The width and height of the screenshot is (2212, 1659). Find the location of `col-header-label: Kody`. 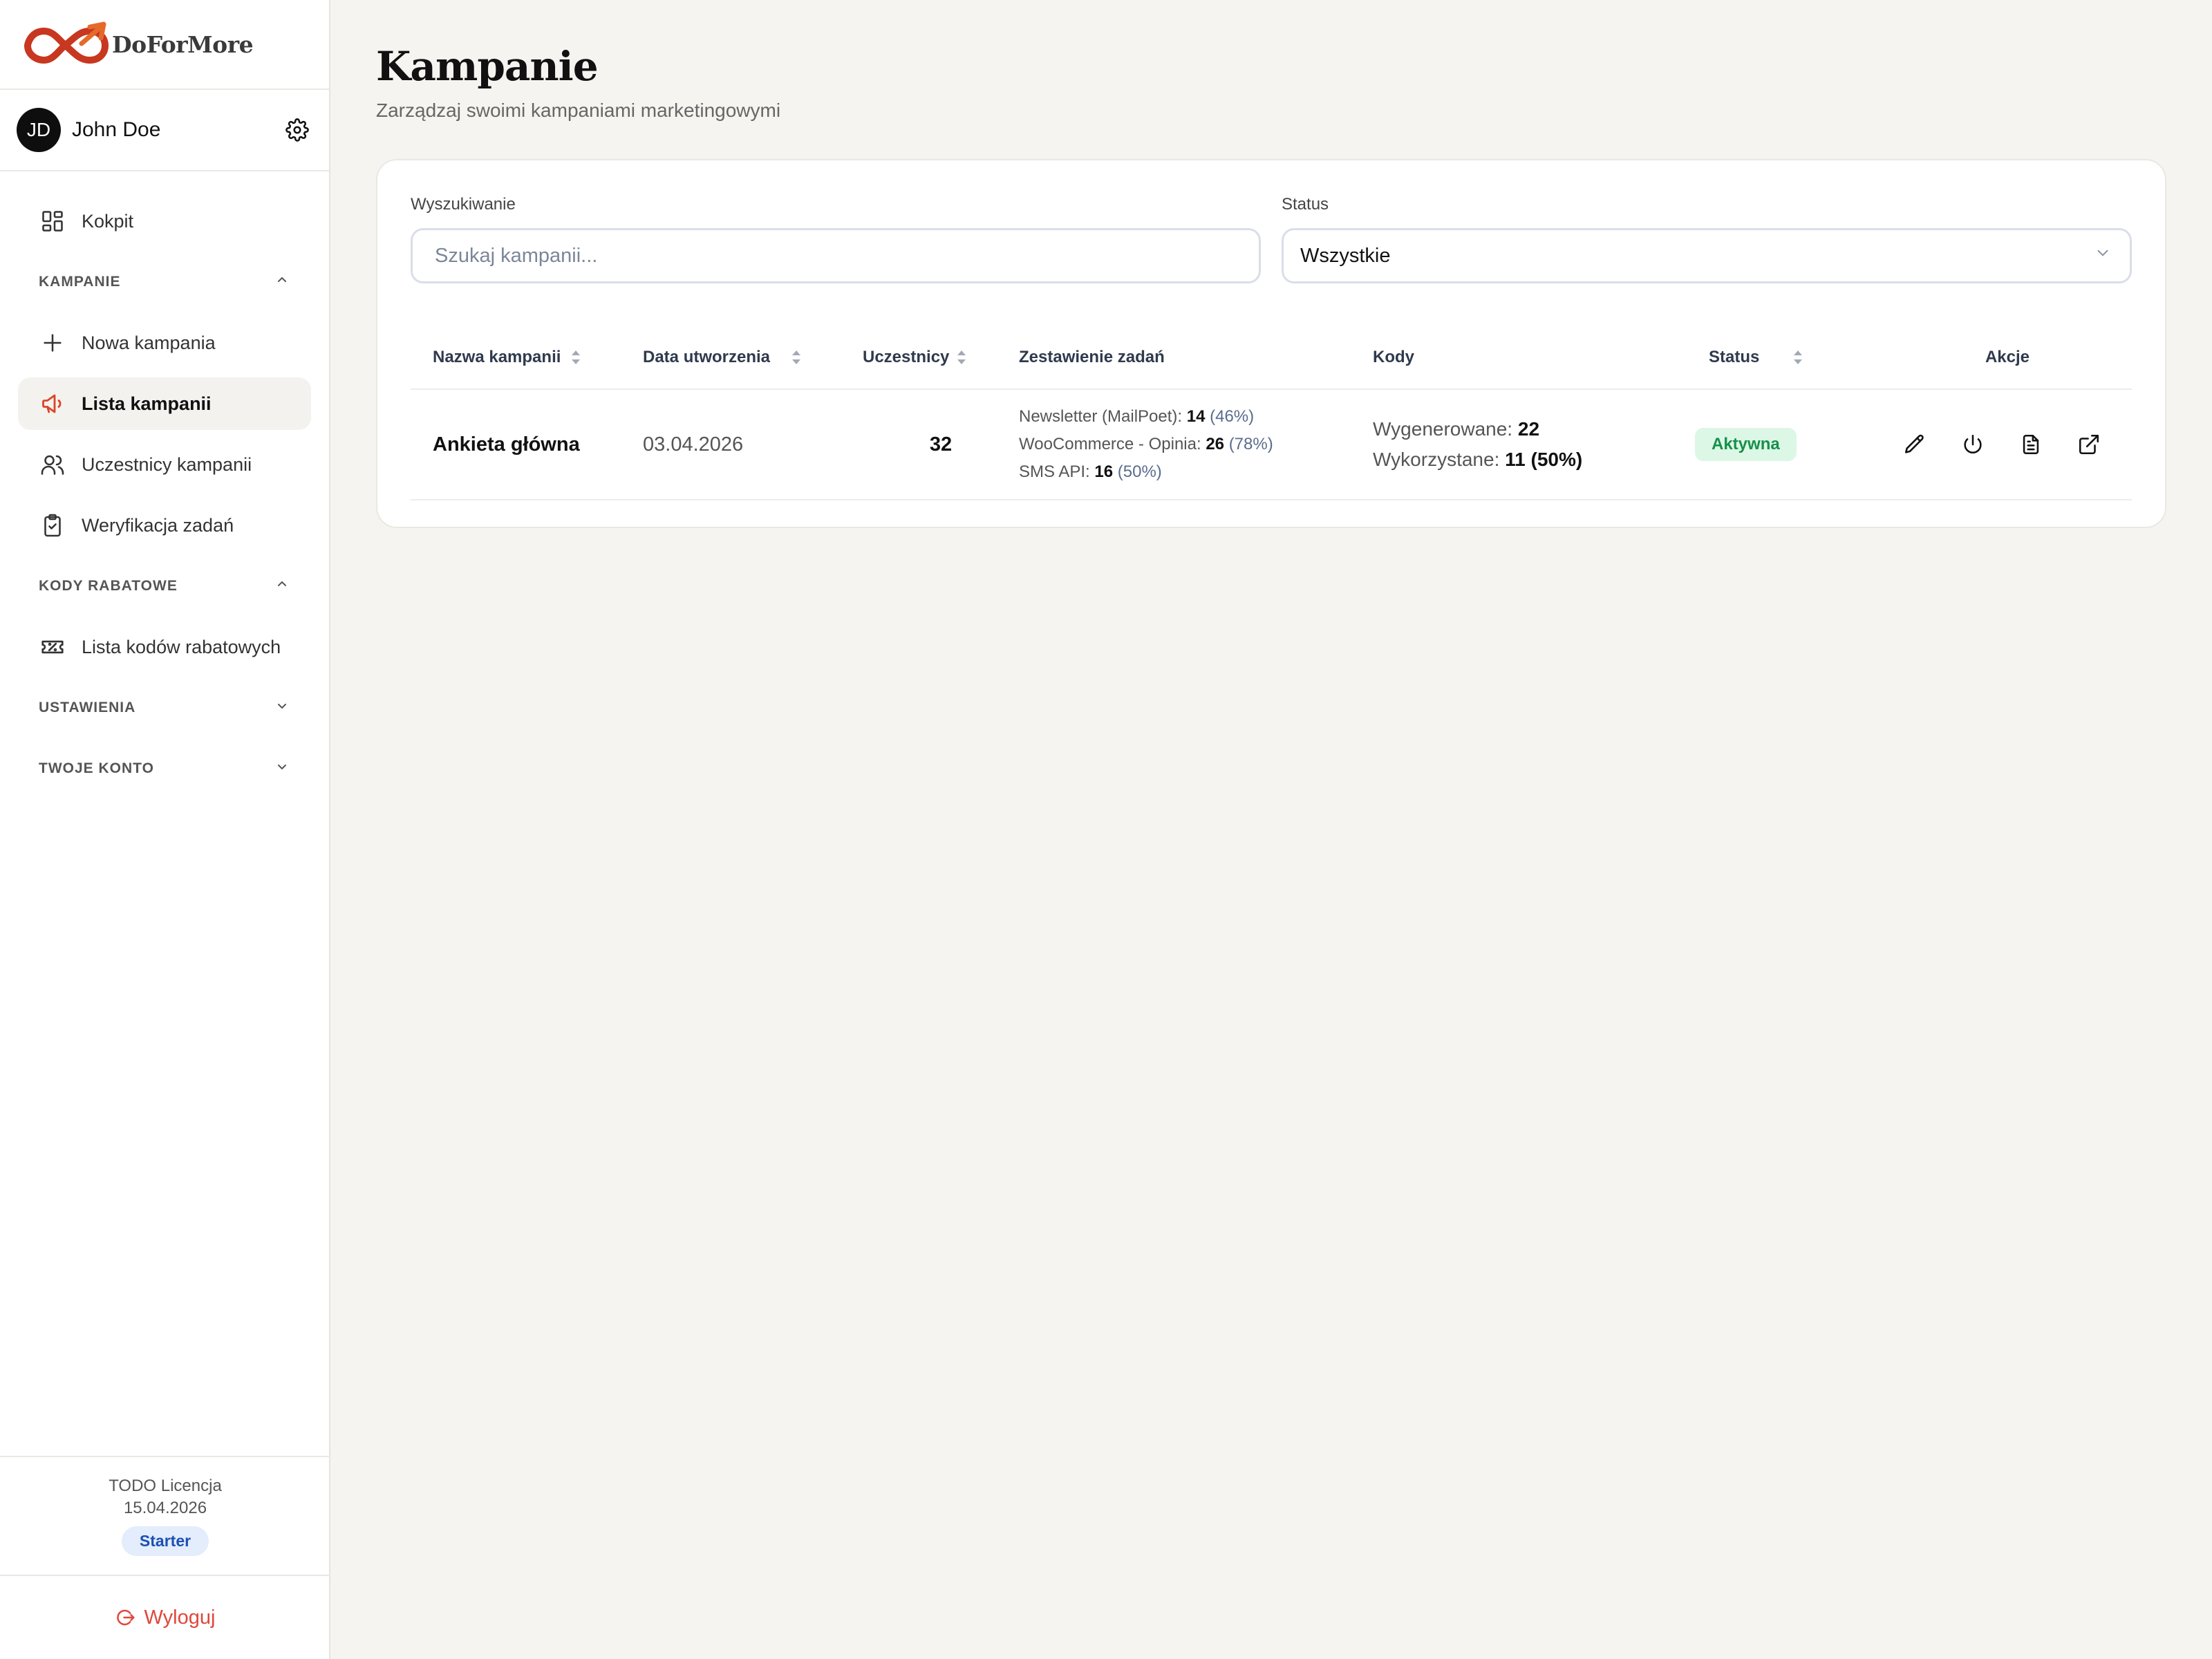

col-header-label: Kody is located at coordinates (1393, 357).